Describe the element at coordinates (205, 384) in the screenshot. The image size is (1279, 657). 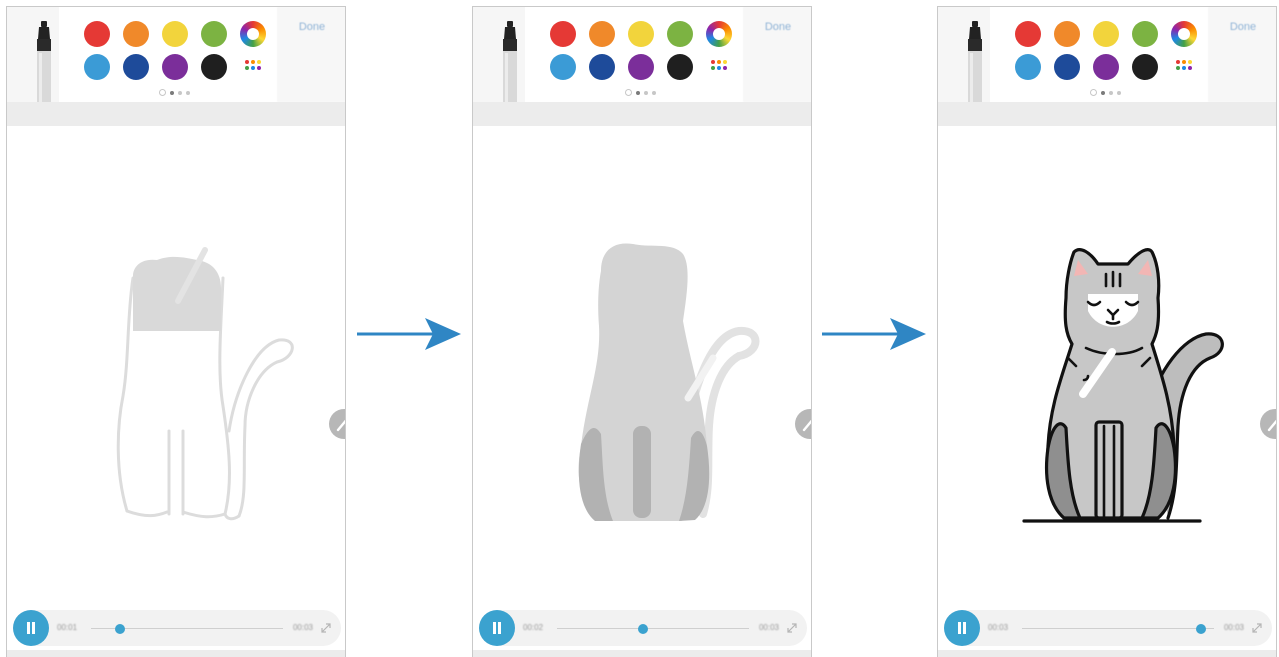
I see `cat-sketch-outline` at that location.